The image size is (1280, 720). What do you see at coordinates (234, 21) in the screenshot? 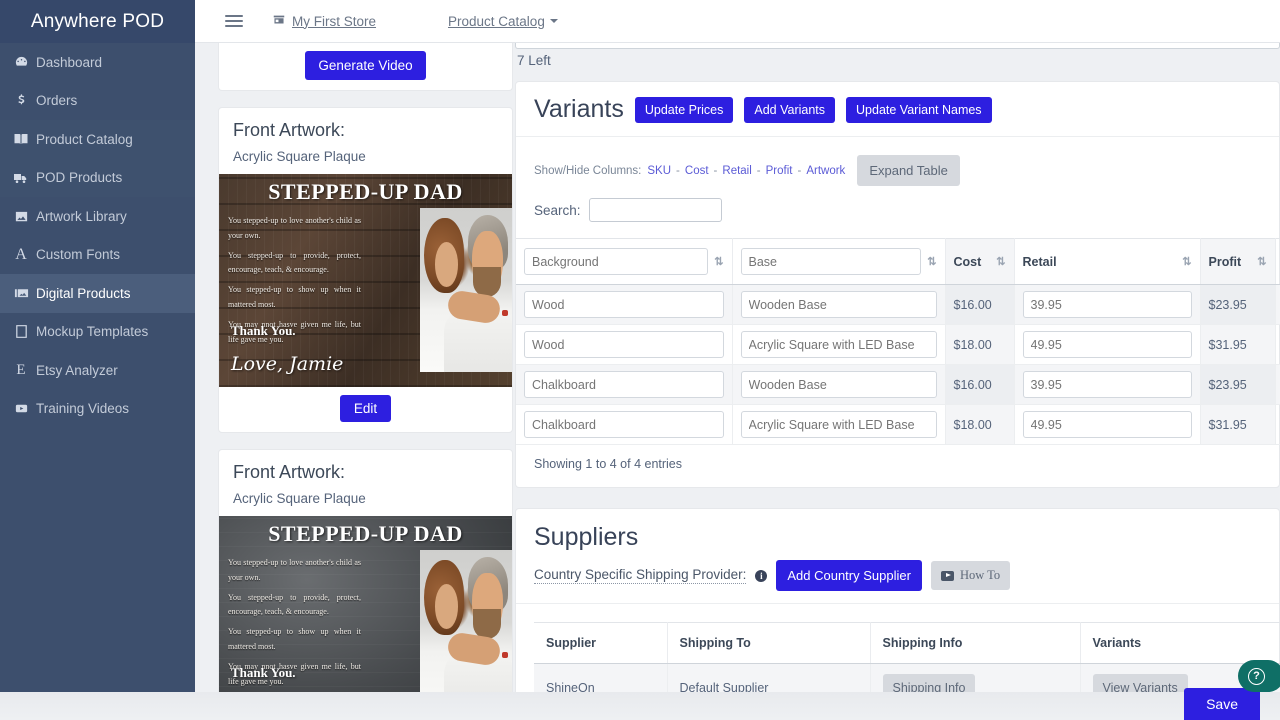
I see `hamburger-icon` at bounding box center [234, 21].